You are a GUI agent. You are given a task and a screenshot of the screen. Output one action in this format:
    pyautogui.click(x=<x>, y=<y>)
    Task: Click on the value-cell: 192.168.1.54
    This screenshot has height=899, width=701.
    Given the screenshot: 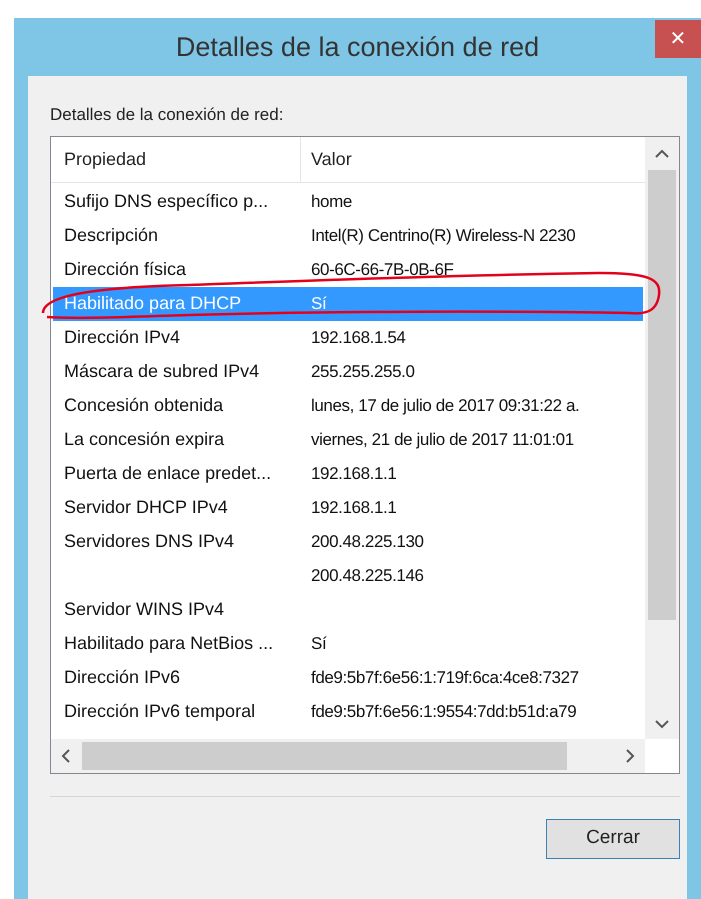 What is the action you would take?
    pyautogui.click(x=358, y=337)
    